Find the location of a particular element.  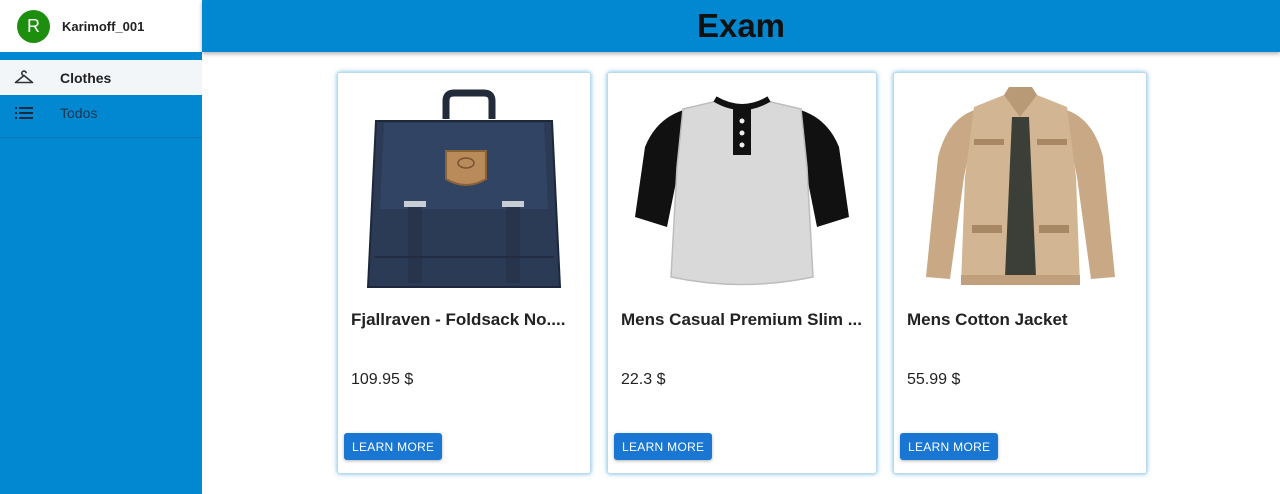

page-title: Exam is located at coordinates (741, 25).